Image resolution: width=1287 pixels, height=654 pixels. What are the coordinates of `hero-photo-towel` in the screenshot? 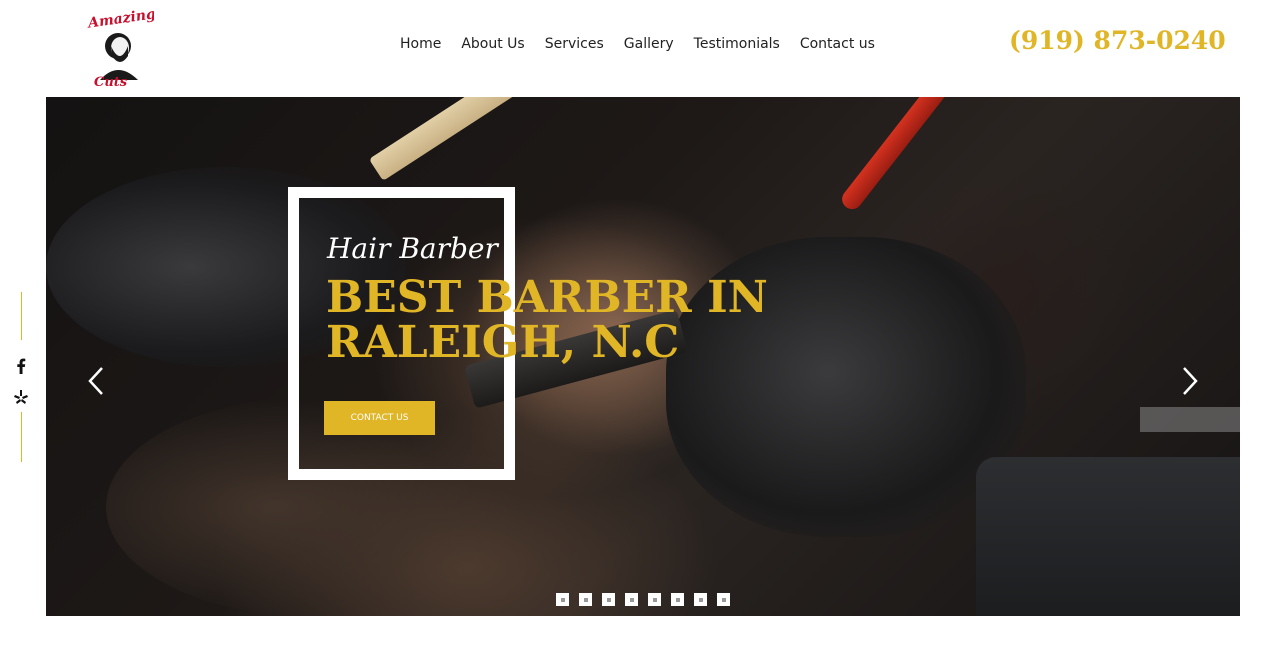 It's located at (1108, 536).